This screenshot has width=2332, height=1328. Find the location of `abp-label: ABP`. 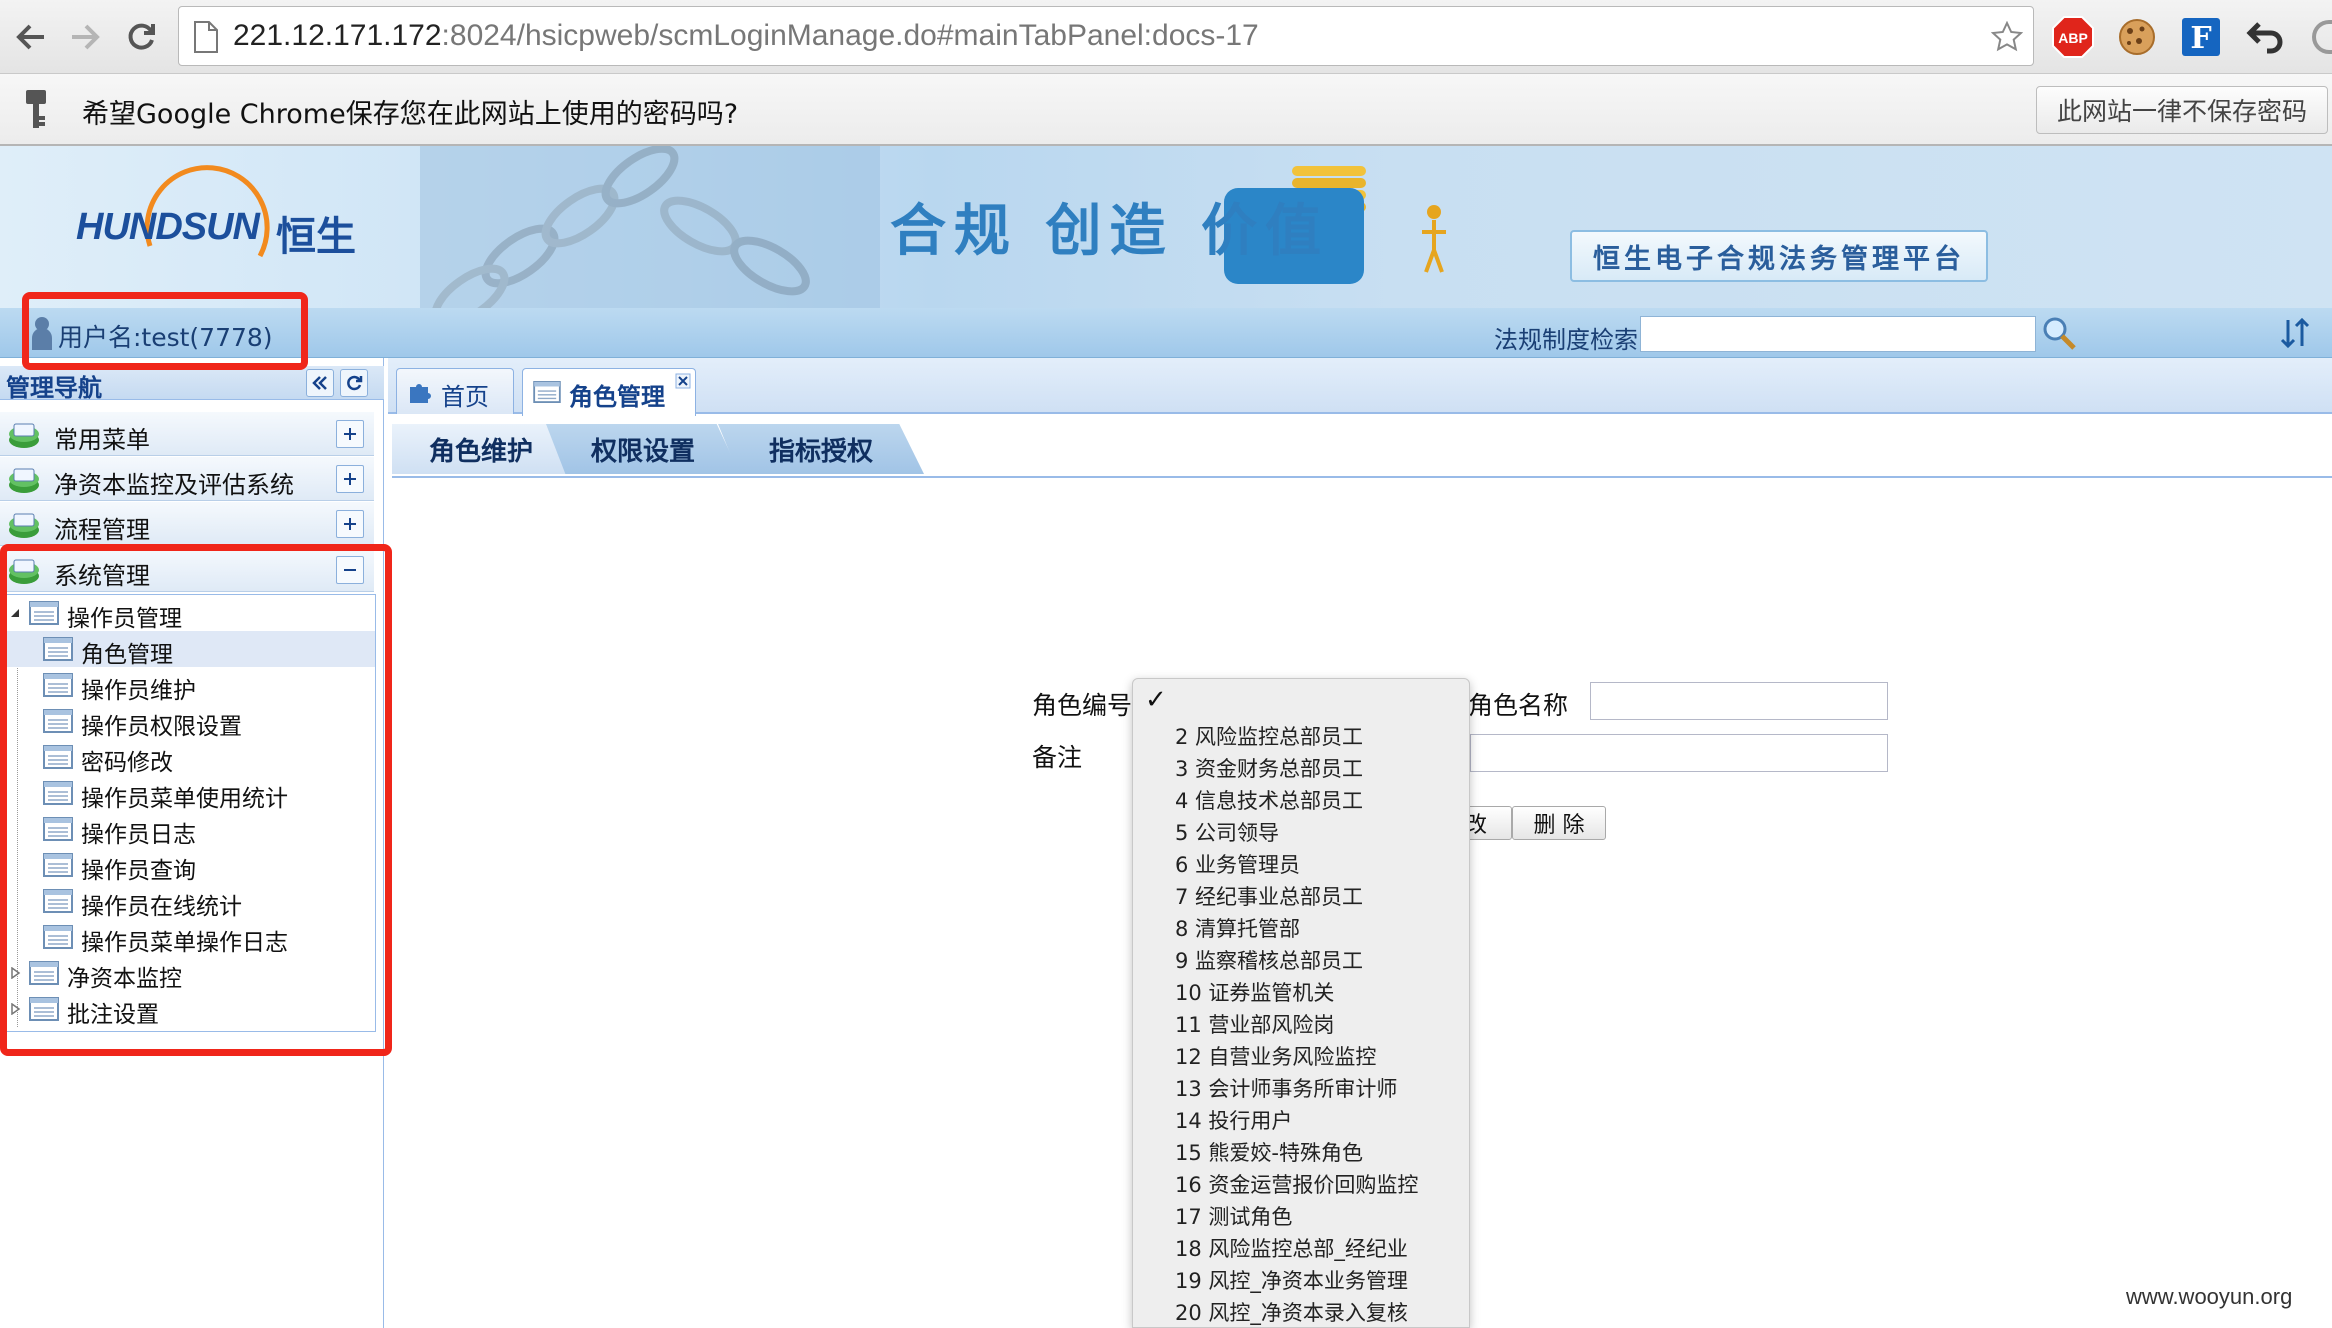

abp-label: ABP is located at coordinates (2073, 38).